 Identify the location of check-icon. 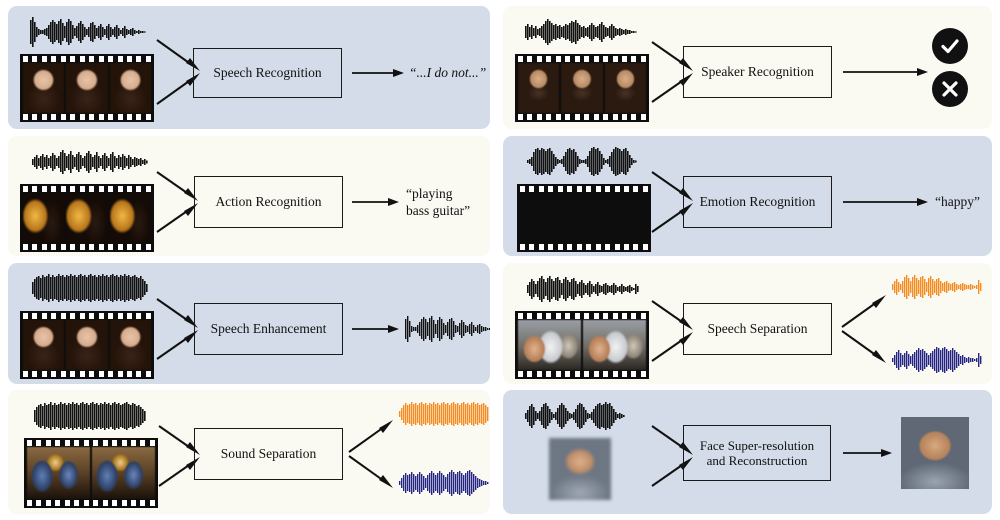
(950, 46).